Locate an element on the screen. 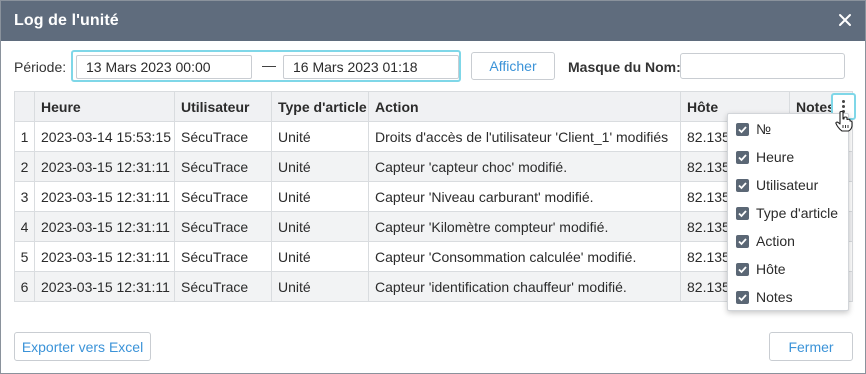 Image resolution: width=866 pixels, height=374 pixels. cell-action: Capteur 'capteur choc' modifié. is located at coordinates (524, 166).